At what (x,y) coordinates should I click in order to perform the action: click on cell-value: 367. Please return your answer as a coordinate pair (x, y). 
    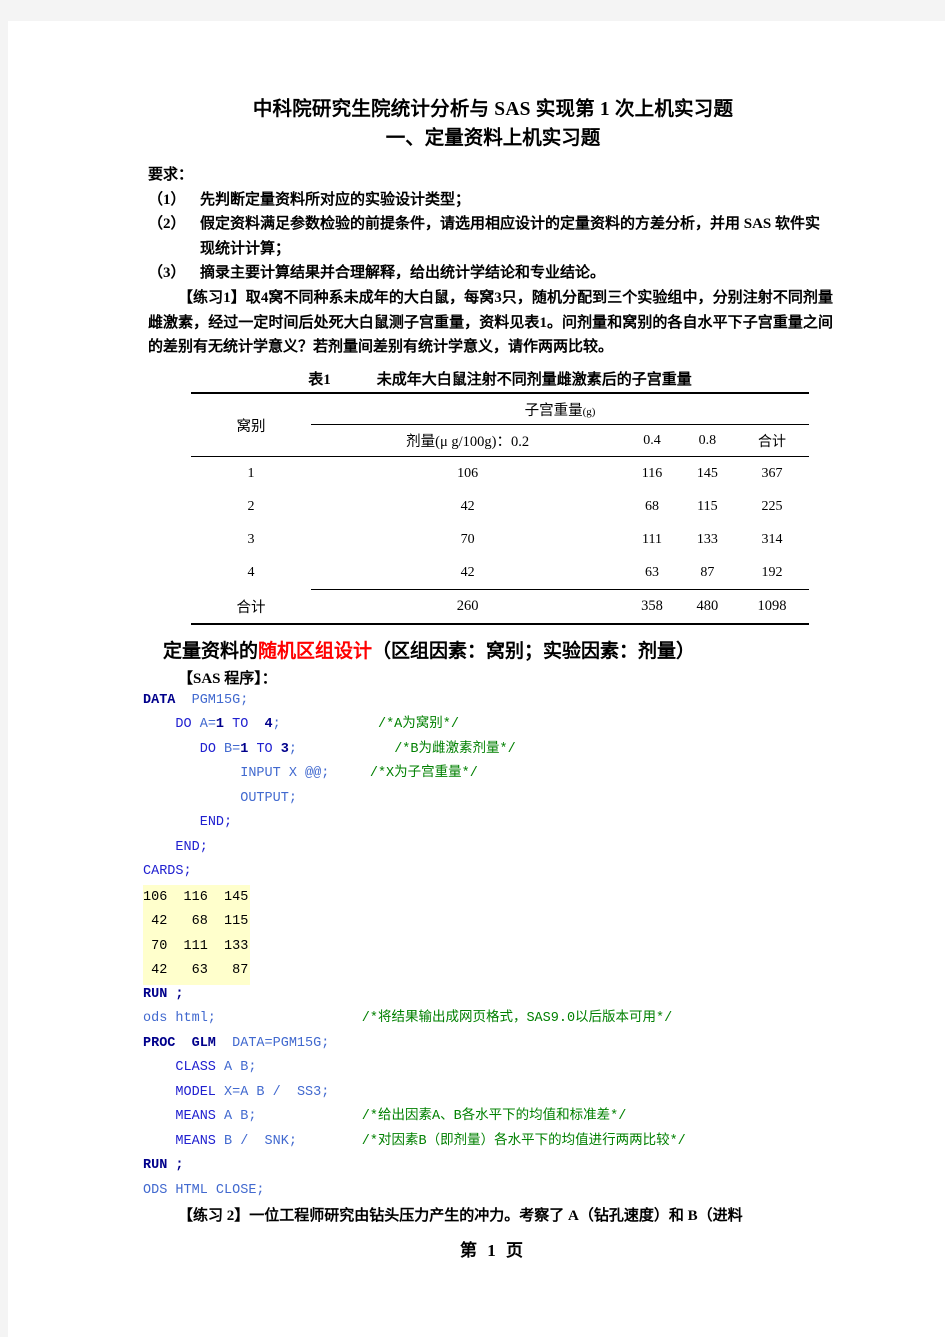
    Looking at the image, I should click on (772, 473).